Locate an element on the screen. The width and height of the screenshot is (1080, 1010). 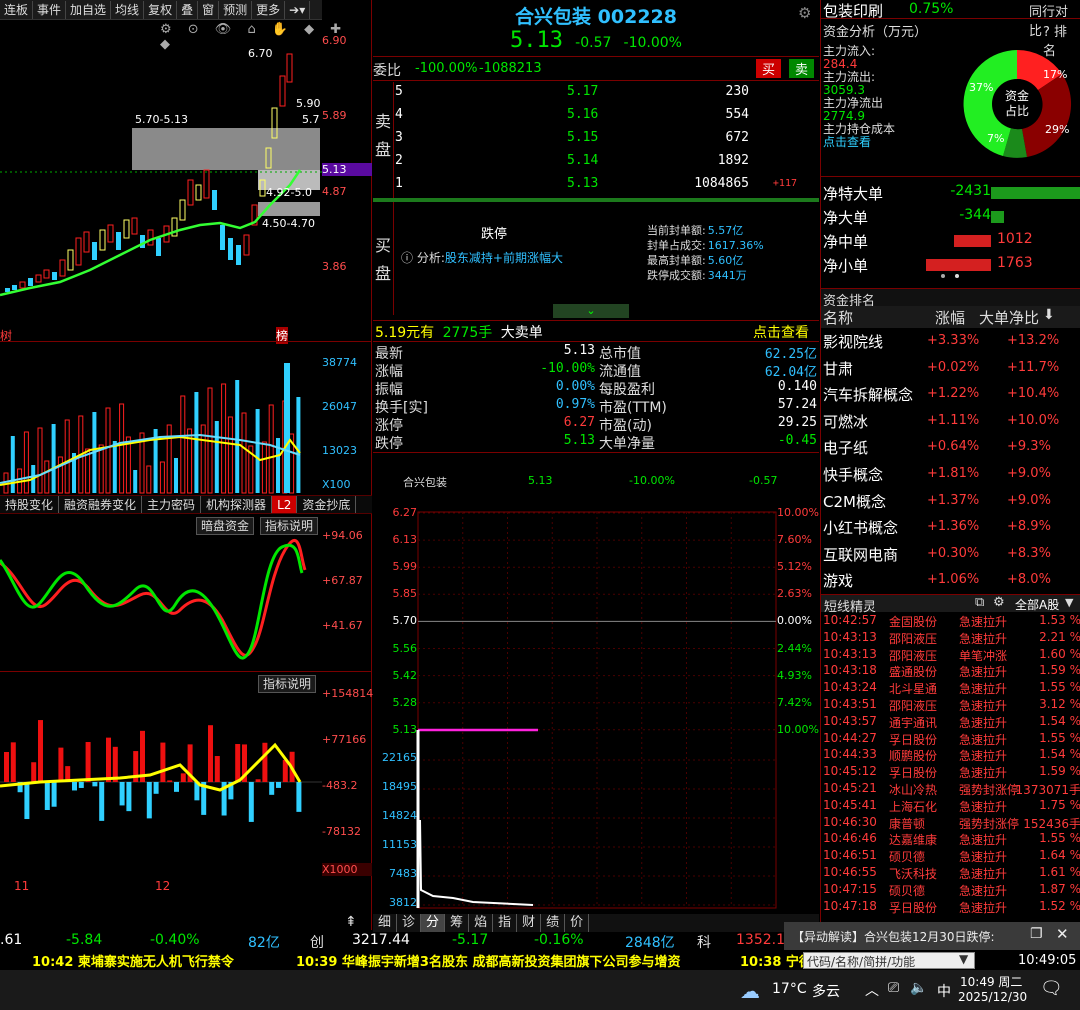
feed-row: 10:46:51 硕贝德 急速拉升 1.64 % is located at coordinates (951, 856).